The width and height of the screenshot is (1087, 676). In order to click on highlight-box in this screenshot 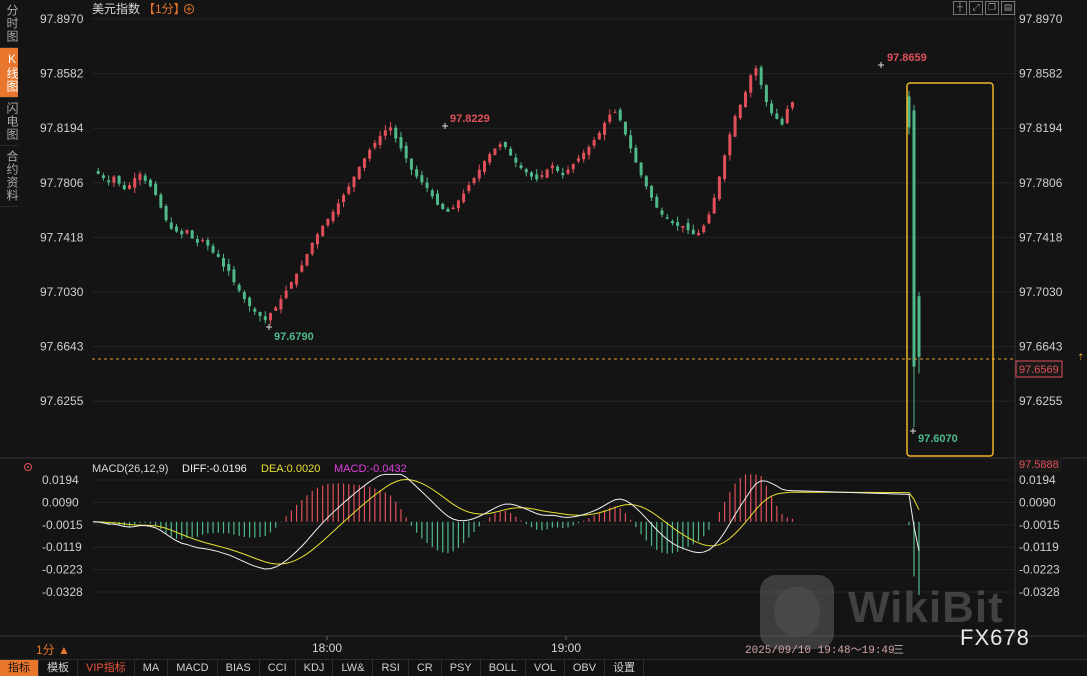, I will do `click(950, 269)`.